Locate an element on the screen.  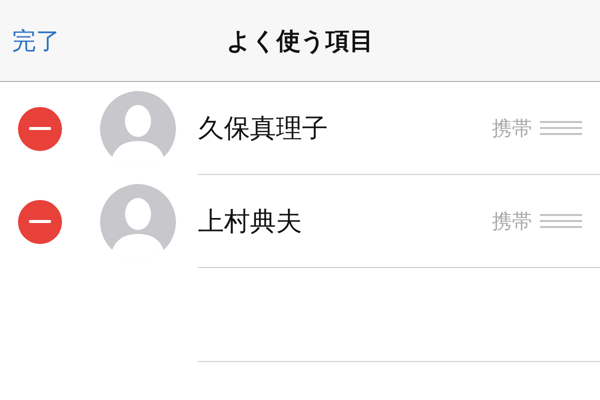
screen-title: よく使う項目 is located at coordinates (300, 41).